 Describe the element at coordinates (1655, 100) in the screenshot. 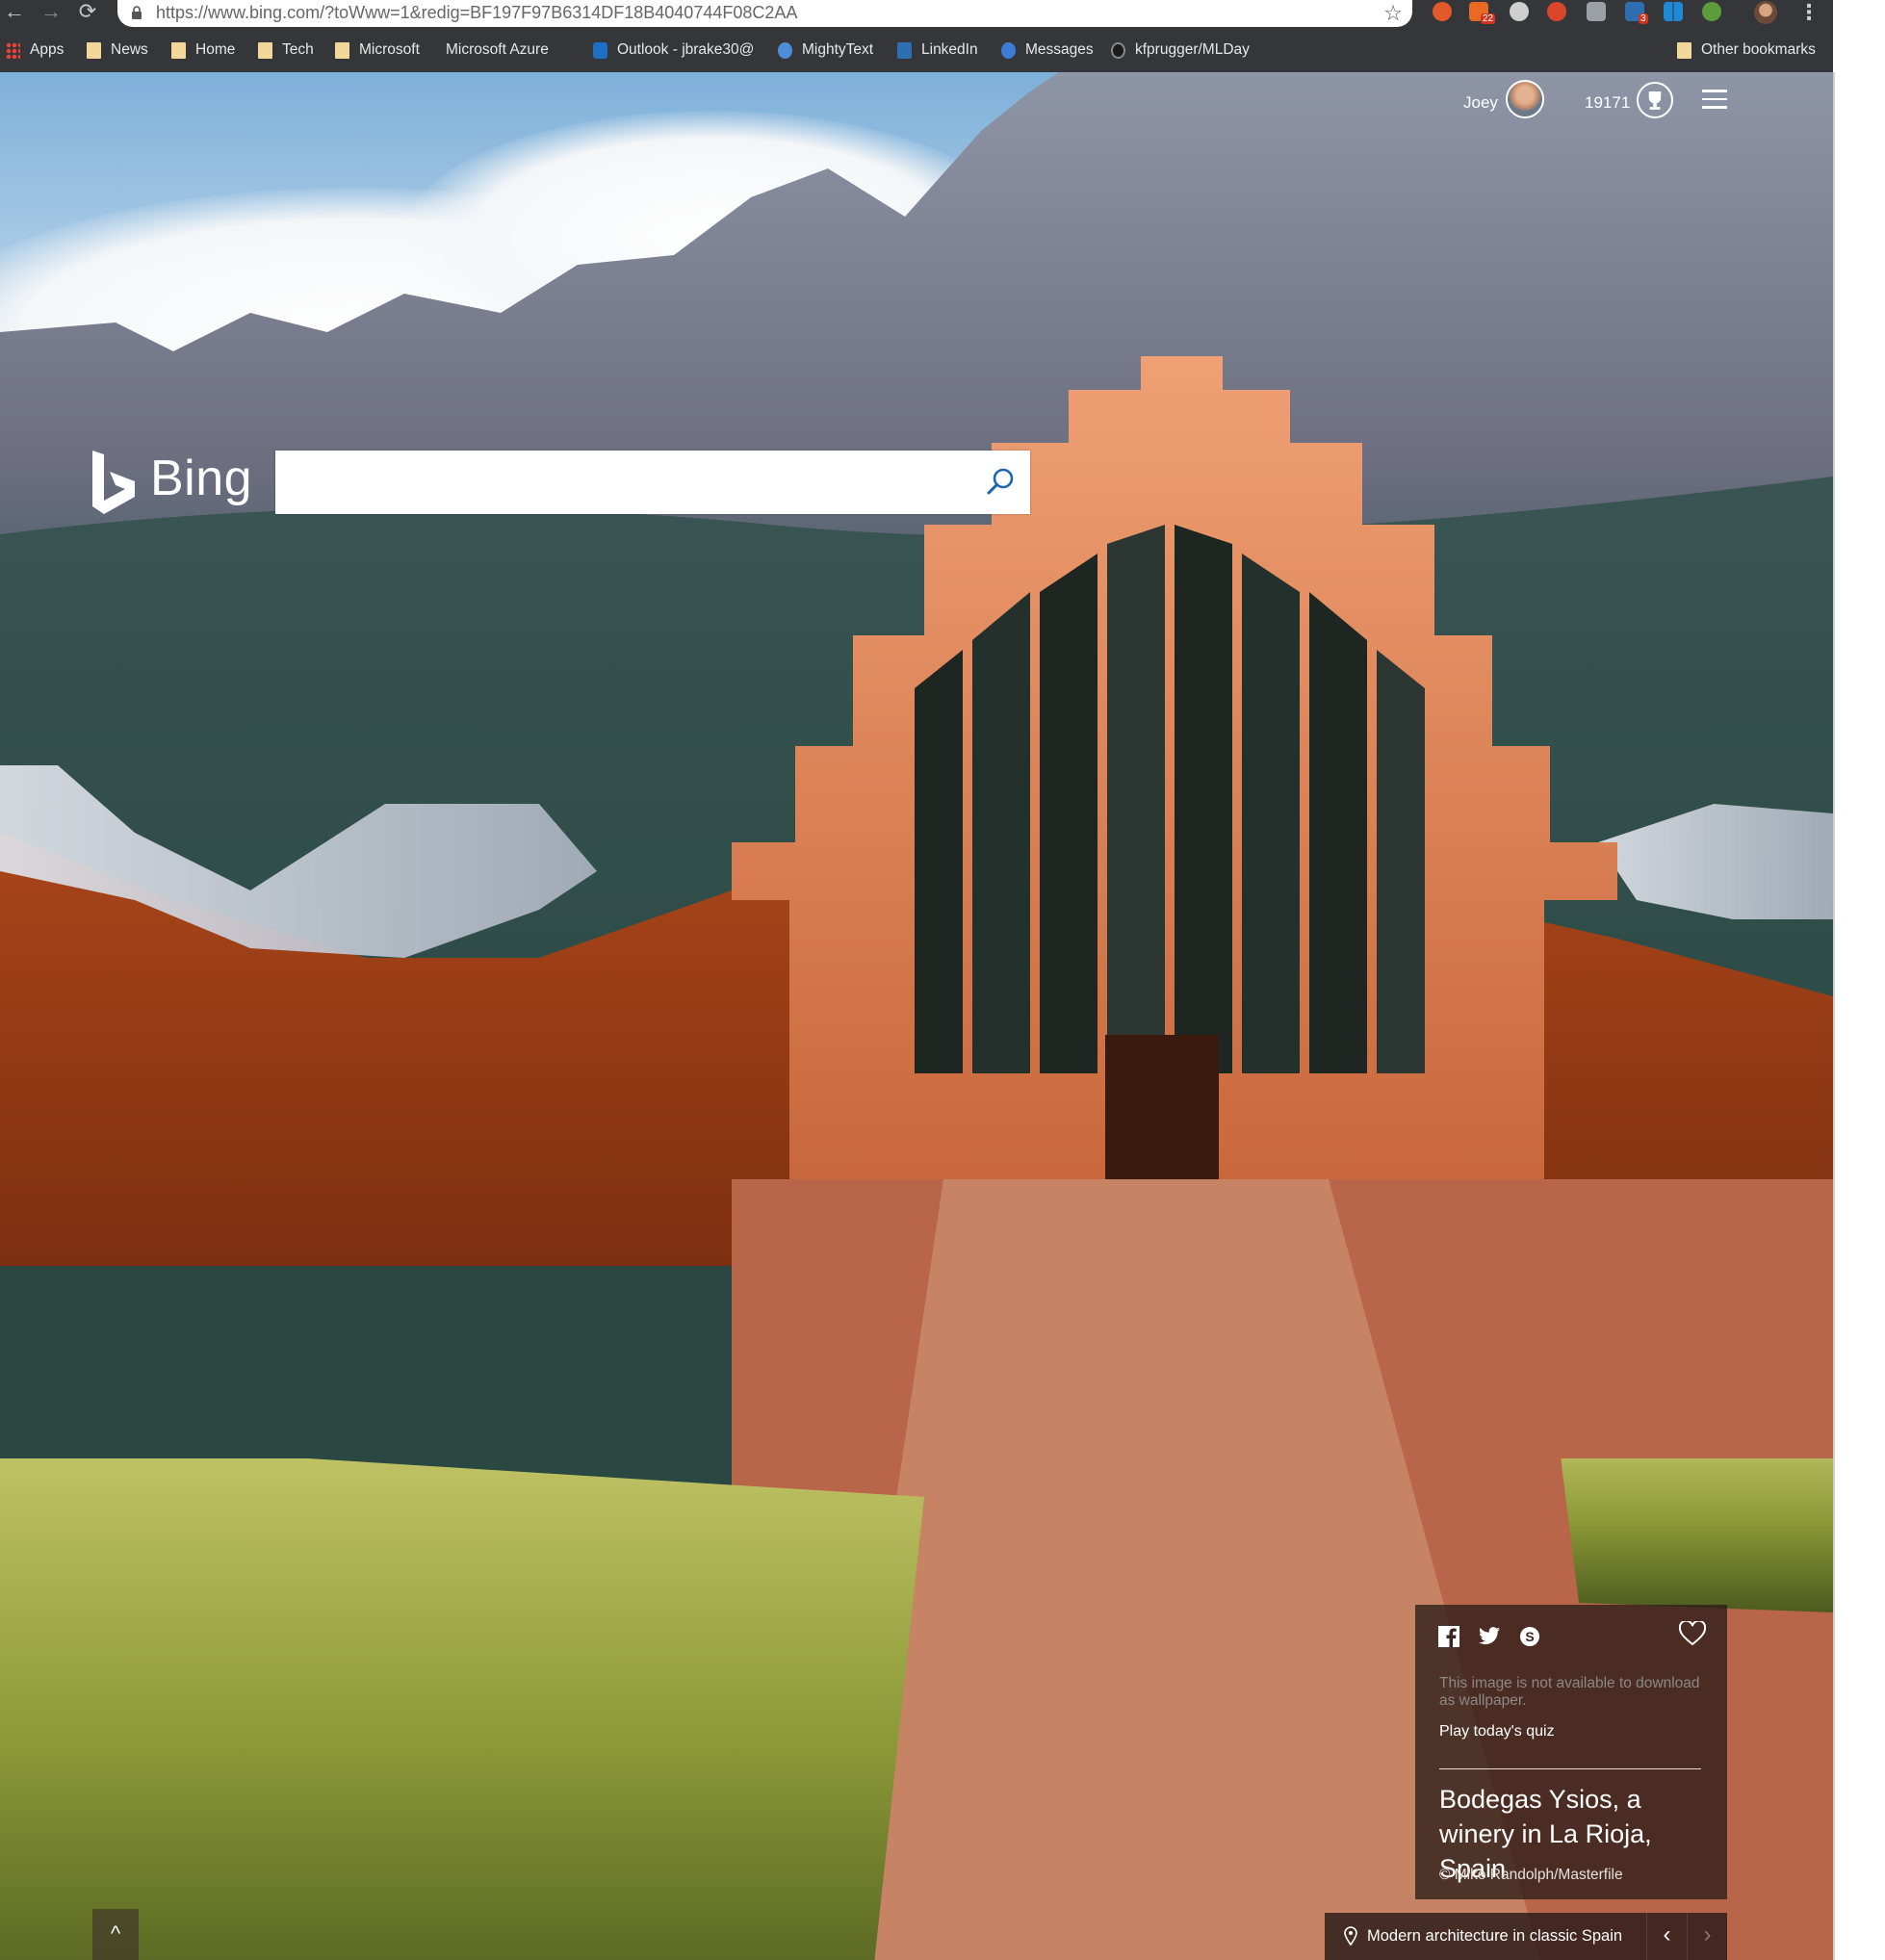

I see `rewards-trophy-icon` at that location.